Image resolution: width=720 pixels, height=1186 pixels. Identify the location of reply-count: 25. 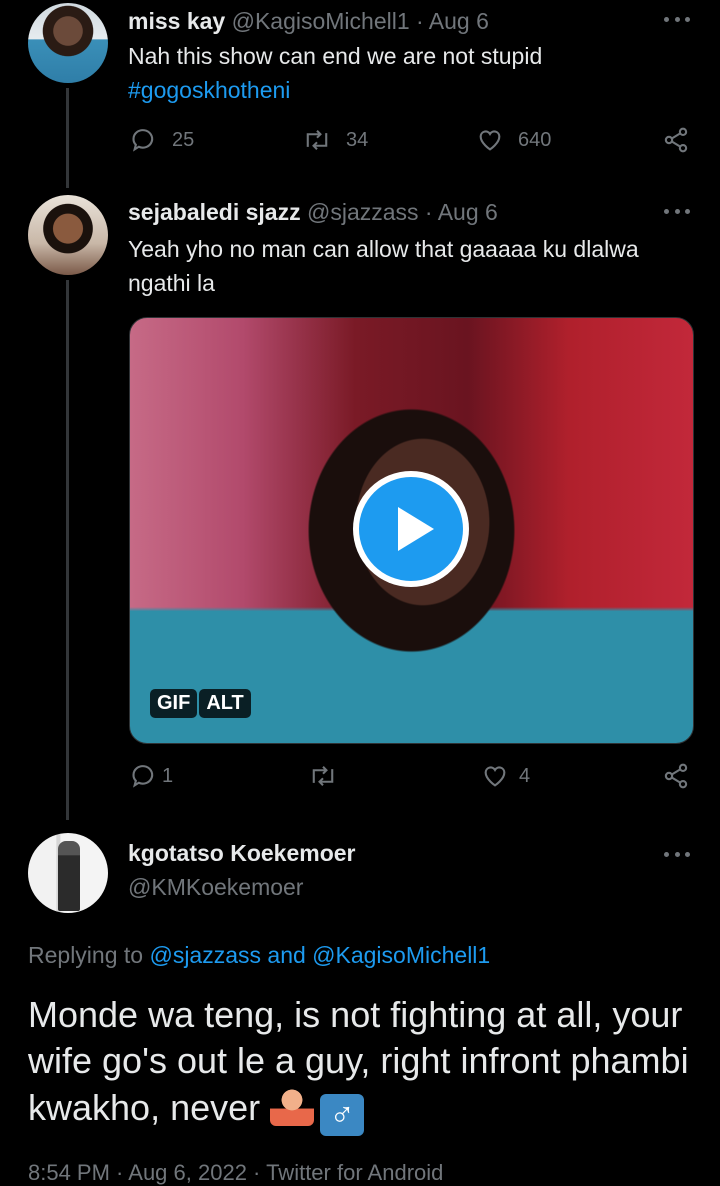
(183, 139).